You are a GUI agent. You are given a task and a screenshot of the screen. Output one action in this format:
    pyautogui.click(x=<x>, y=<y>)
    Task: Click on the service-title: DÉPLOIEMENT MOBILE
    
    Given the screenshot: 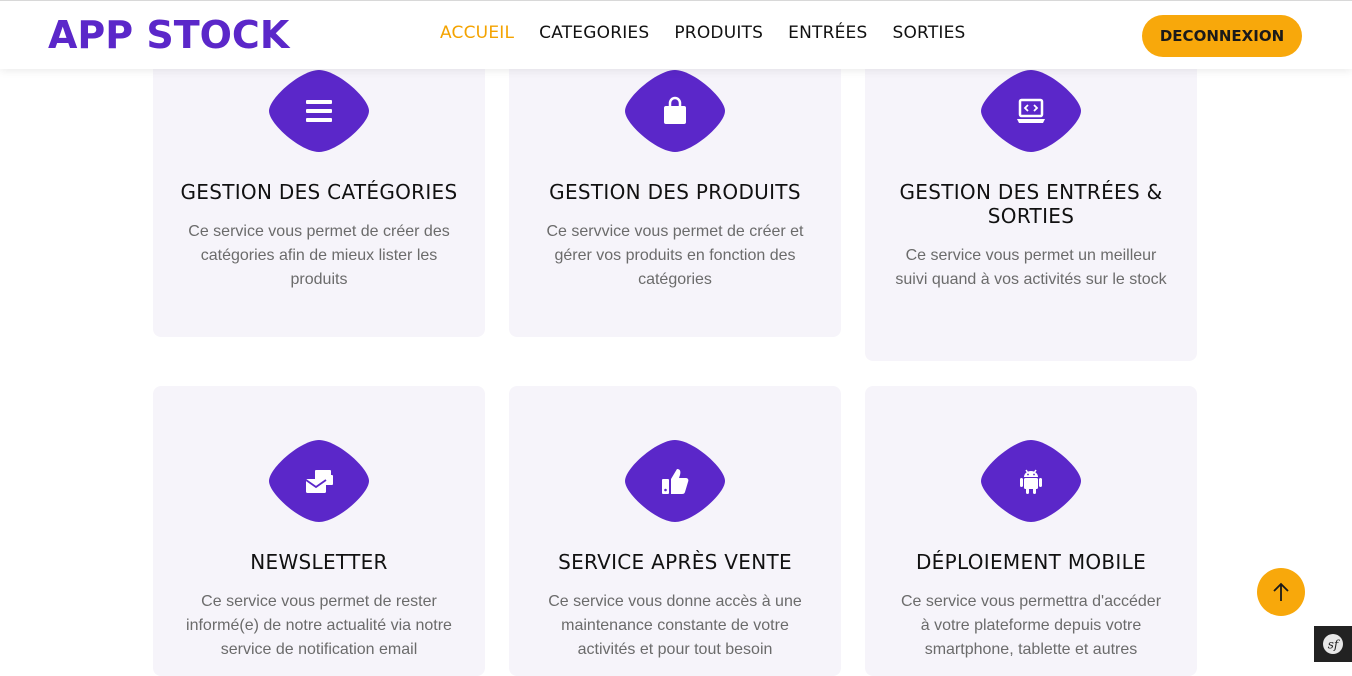 What is the action you would take?
    pyautogui.click(x=1031, y=562)
    